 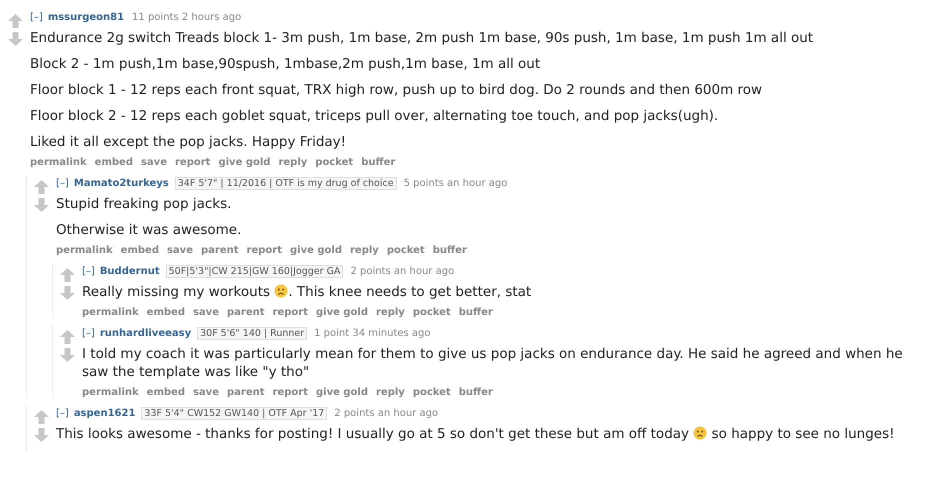 I want to click on author-link: aspen1621, so click(x=105, y=413).